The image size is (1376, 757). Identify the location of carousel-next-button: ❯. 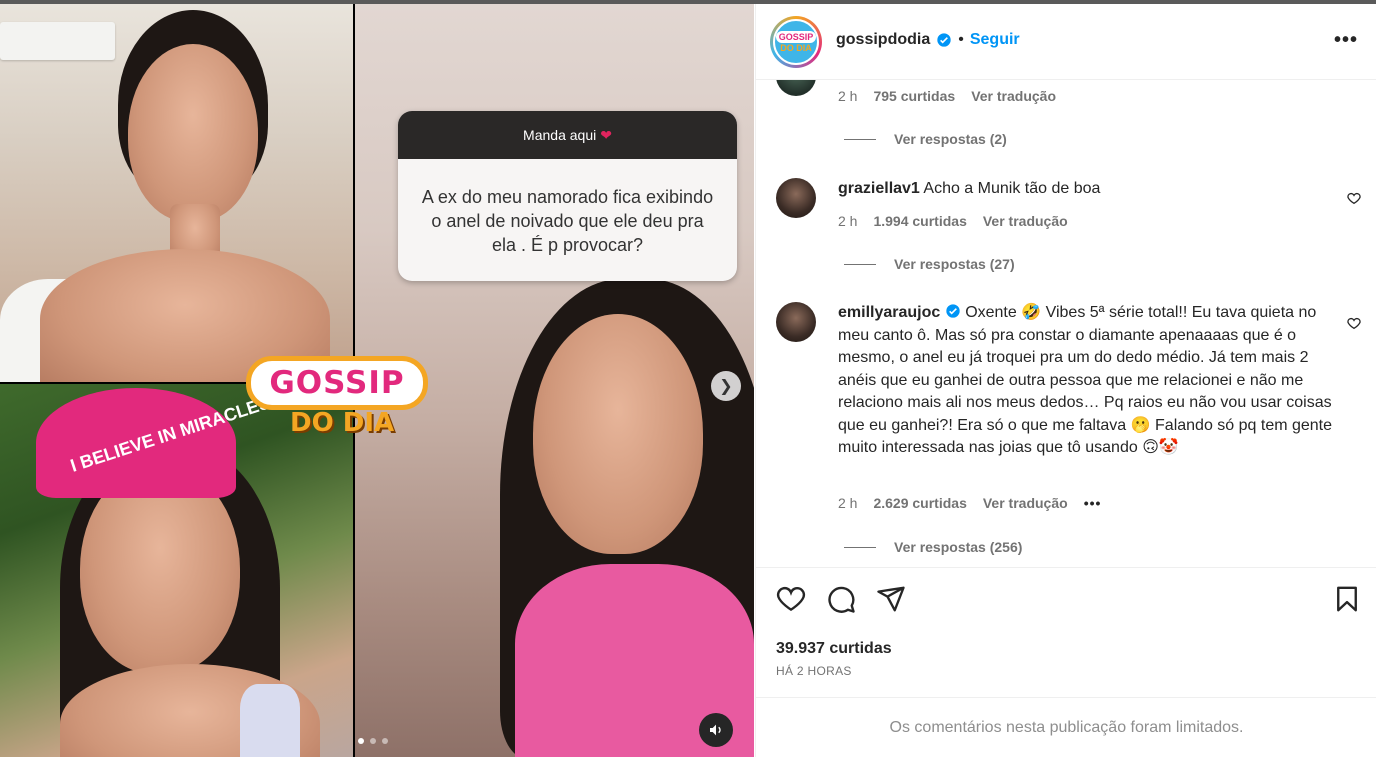
(726, 386).